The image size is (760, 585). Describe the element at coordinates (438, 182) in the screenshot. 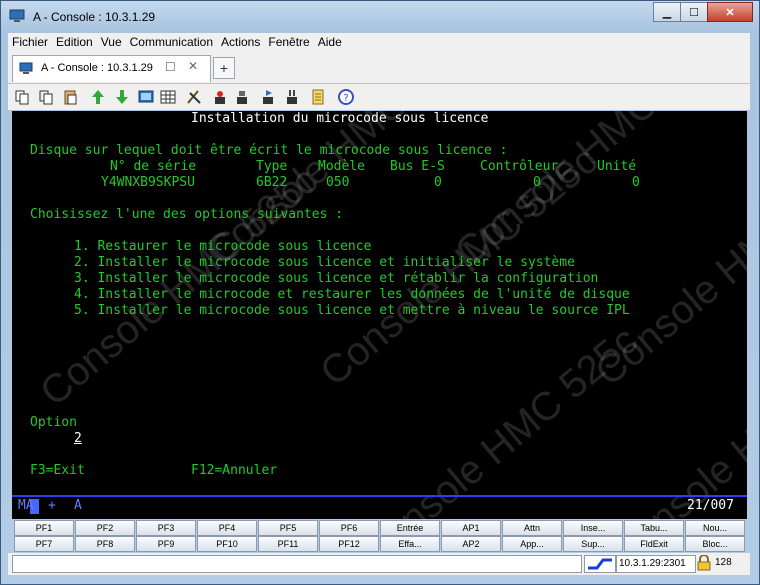

I see `value-bus: 0` at that location.